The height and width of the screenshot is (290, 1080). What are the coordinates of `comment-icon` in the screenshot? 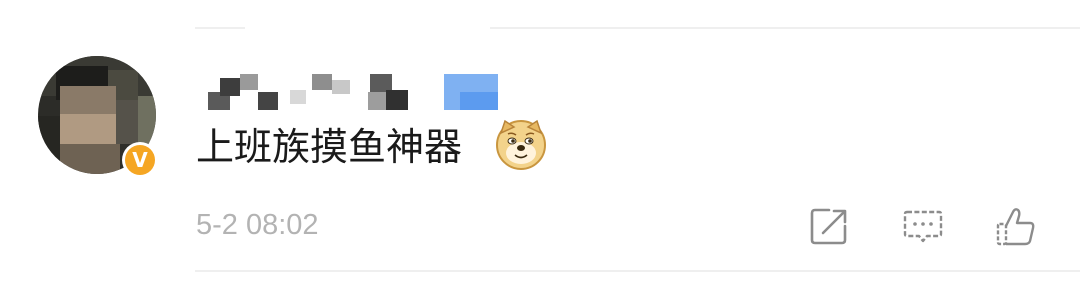 It's located at (923, 226).